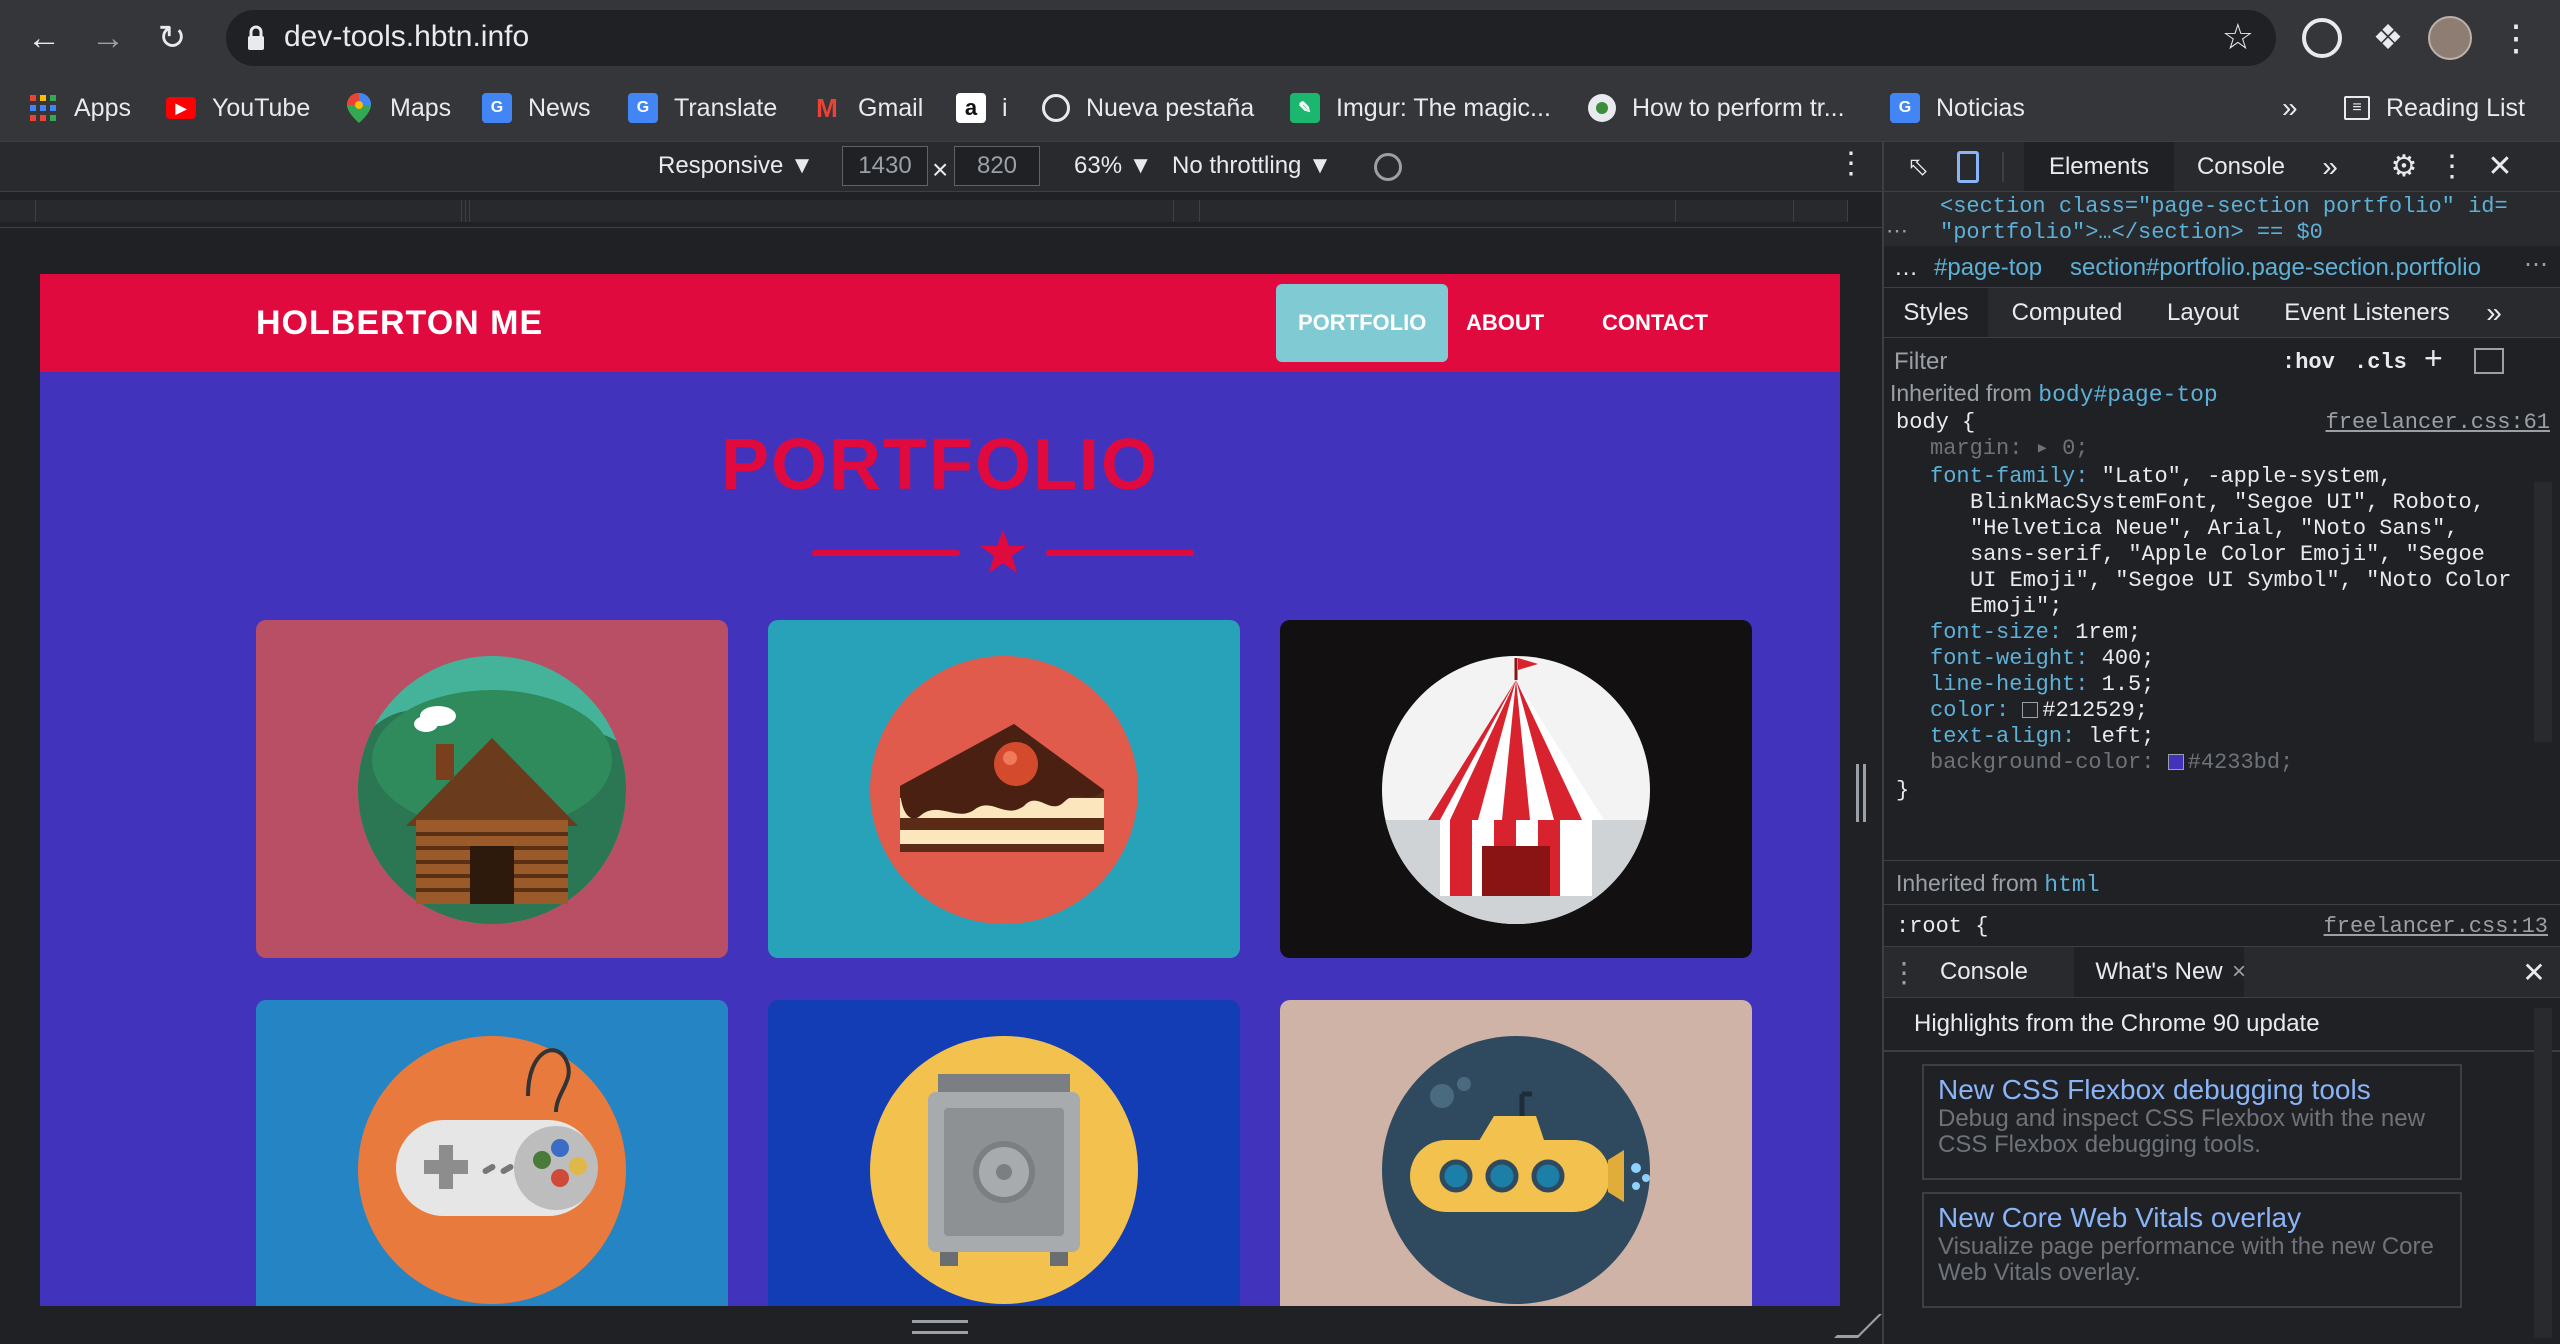 The height and width of the screenshot is (1344, 2560). Describe the element at coordinates (399, 323) in the screenshot. I see `site-brand: HOLBERTON ME` at that location.